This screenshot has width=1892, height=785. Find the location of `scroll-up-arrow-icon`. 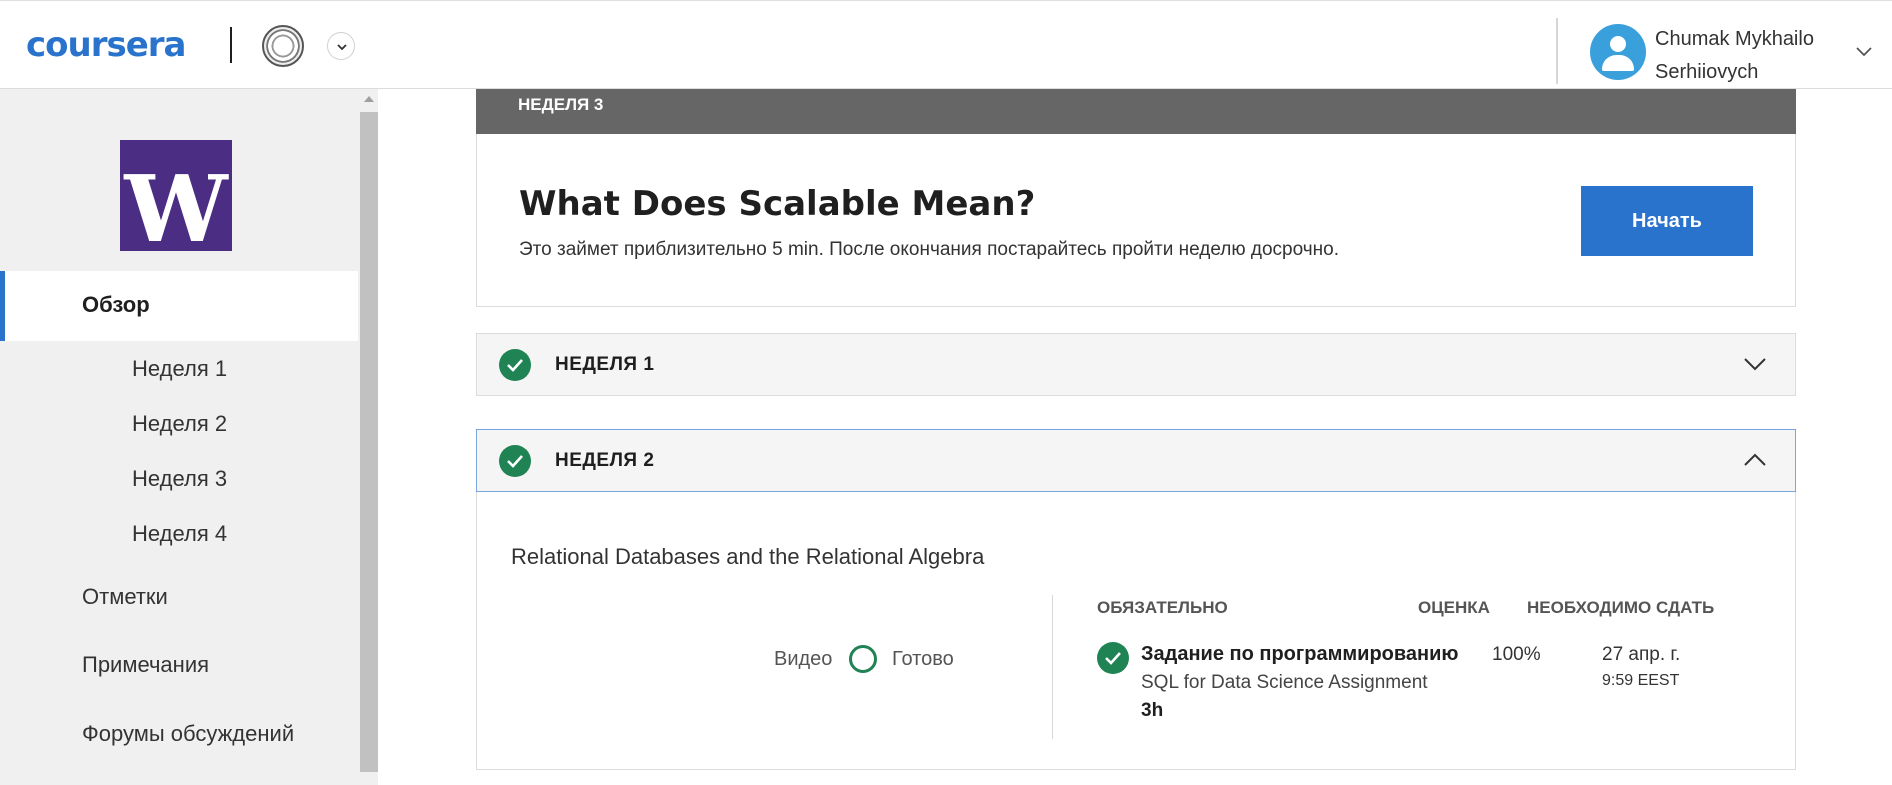

scroll-up-arrow-icon is located at coordinates (369, 99).